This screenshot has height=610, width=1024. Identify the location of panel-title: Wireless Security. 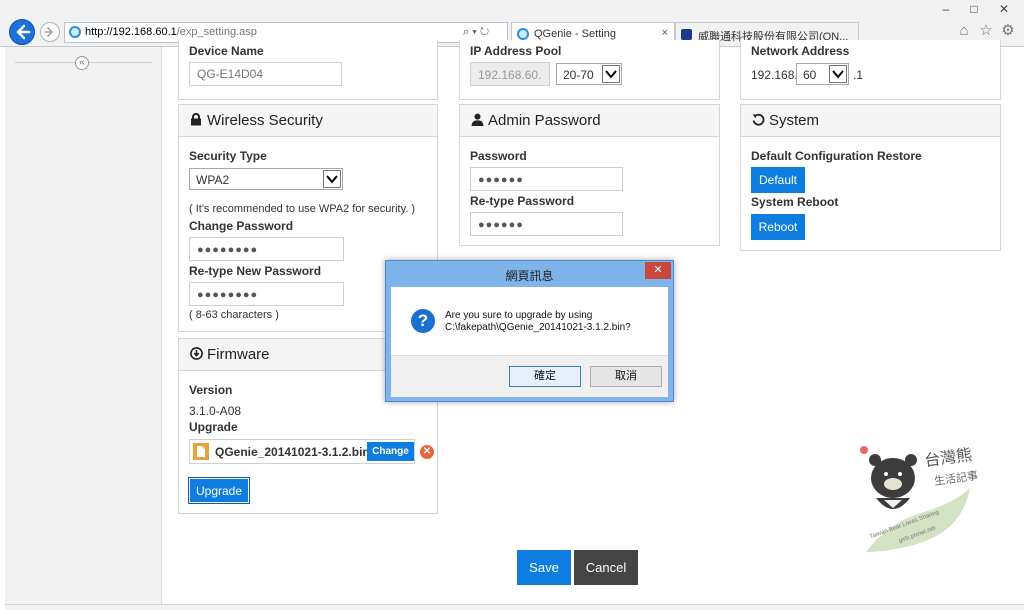
(265, 120).